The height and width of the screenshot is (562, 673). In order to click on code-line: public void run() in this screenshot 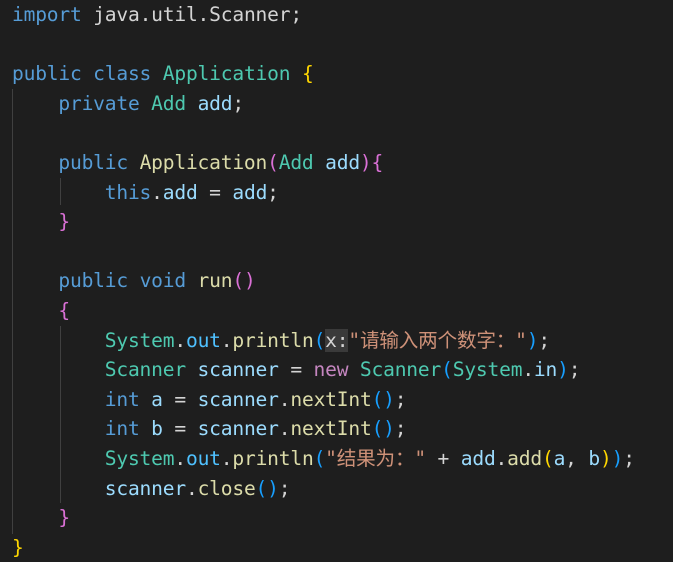, I will do `click(323, 281)`.